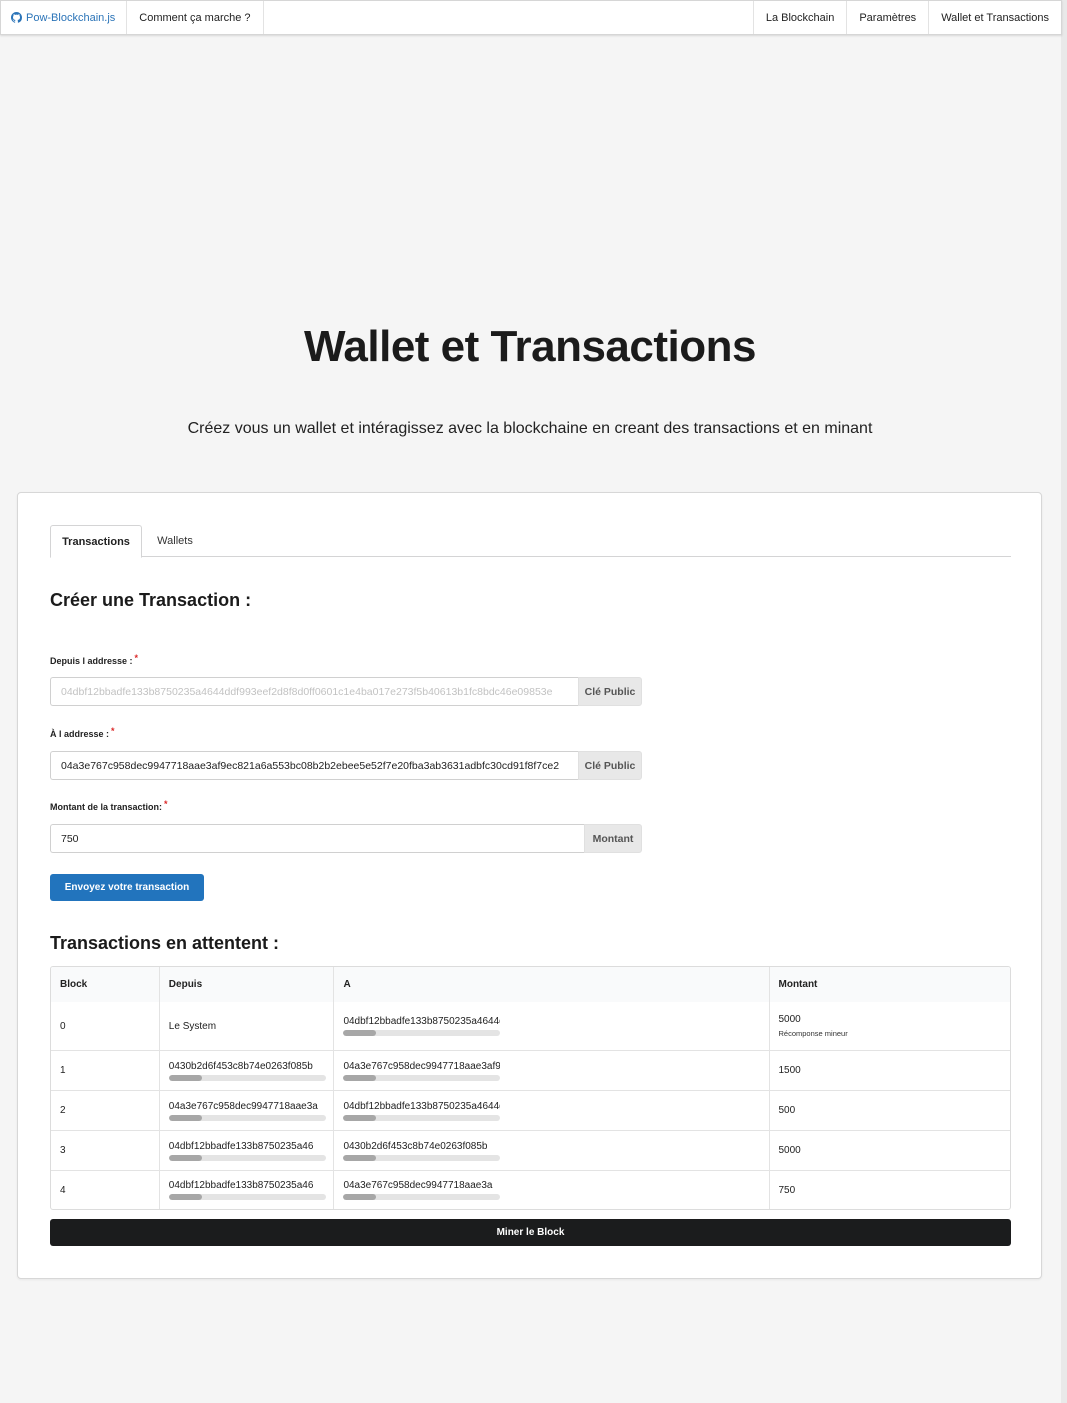  What do you see at coordinates (787, 1190) in the screenshot?
I see `amount-value: 750` at bounding box center [787, 1190].